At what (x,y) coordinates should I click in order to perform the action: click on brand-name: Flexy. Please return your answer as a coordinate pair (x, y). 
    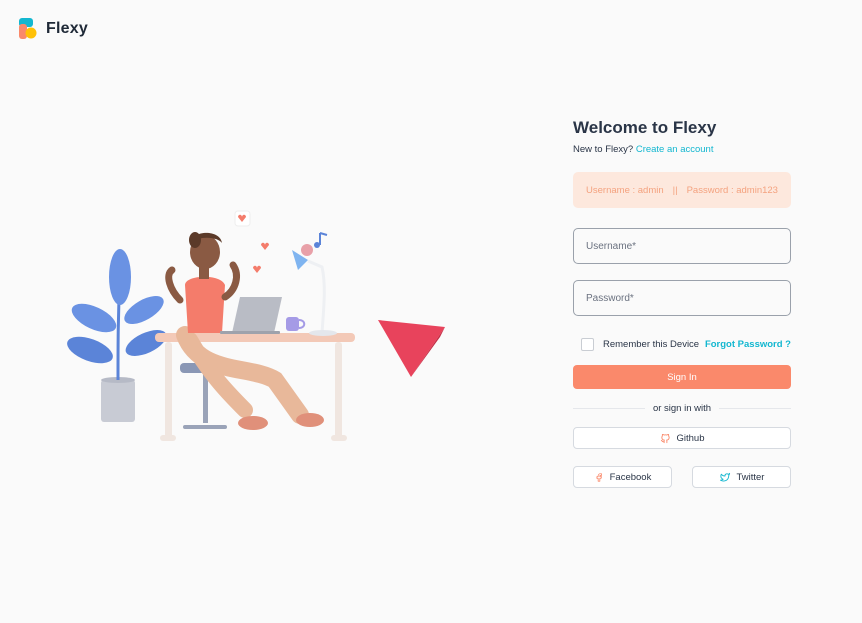
    Looking at the image, I should click on (67, 28).